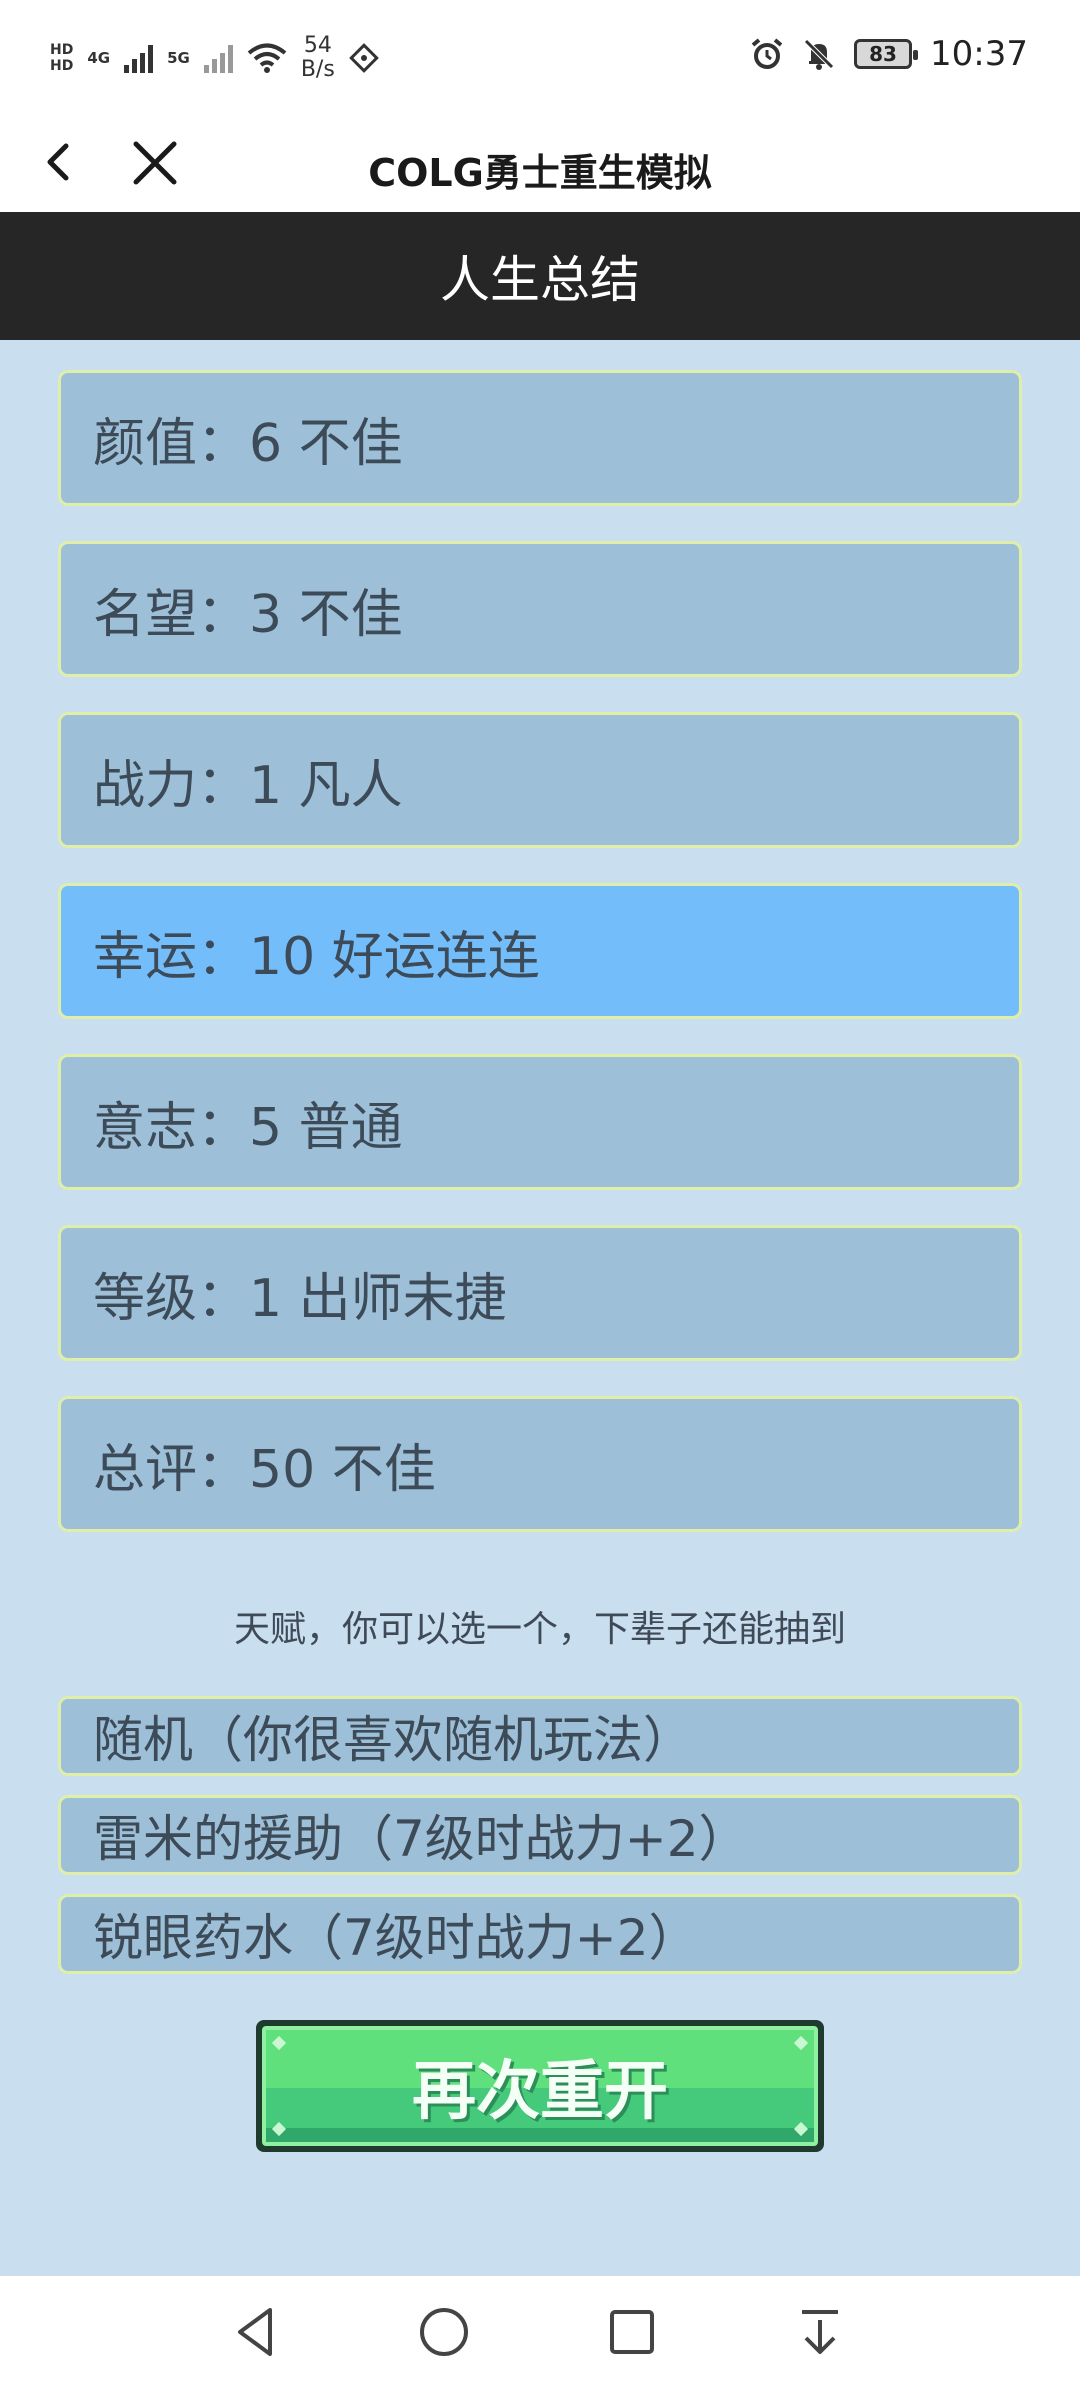  I want to click on square-recent-icon, so click(632, 2332).